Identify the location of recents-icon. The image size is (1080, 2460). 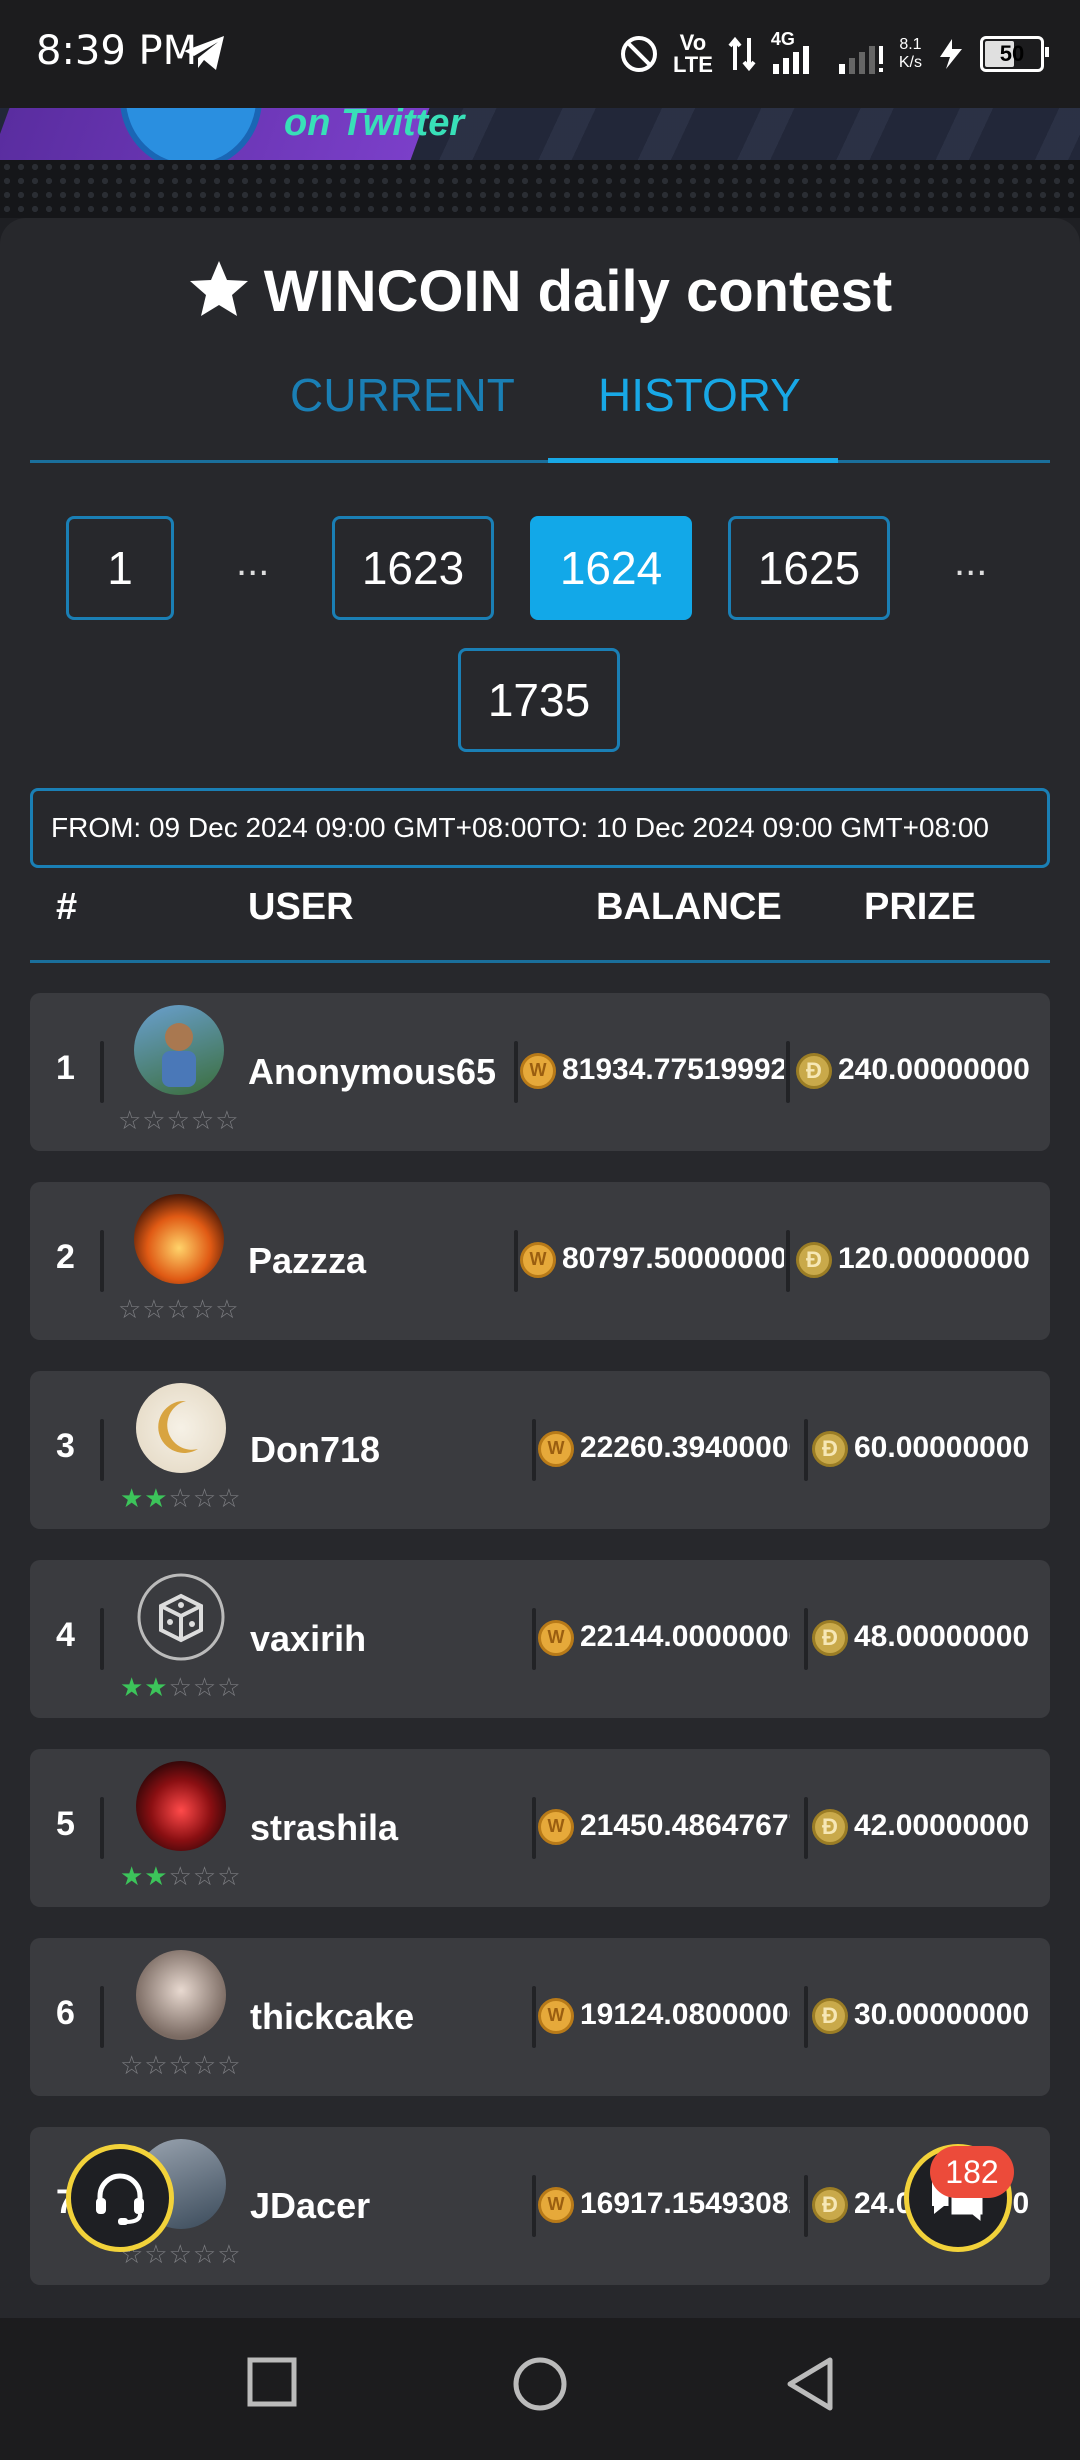
(272, 2382).